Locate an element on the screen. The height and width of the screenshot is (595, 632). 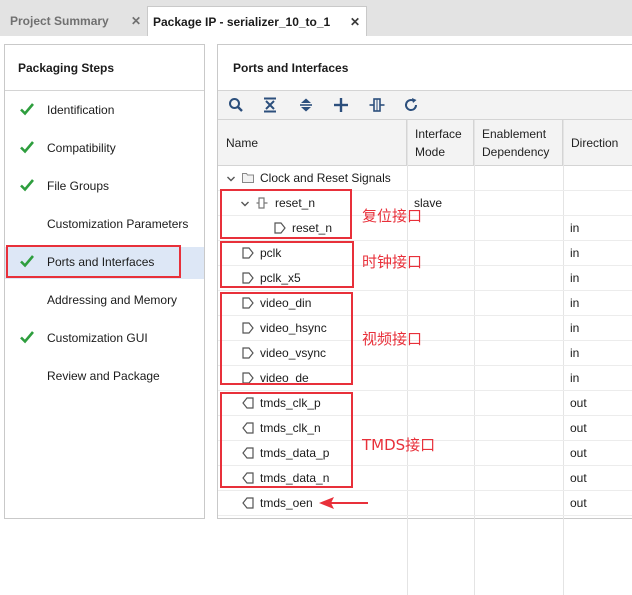
step-label: Customization Parameters is located at coordinates (118, 224).